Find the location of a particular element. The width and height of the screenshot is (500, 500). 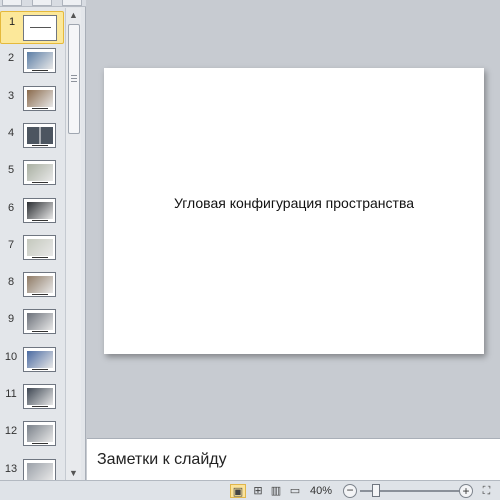

slide-number: 3 is located at coordinates (11, 95).